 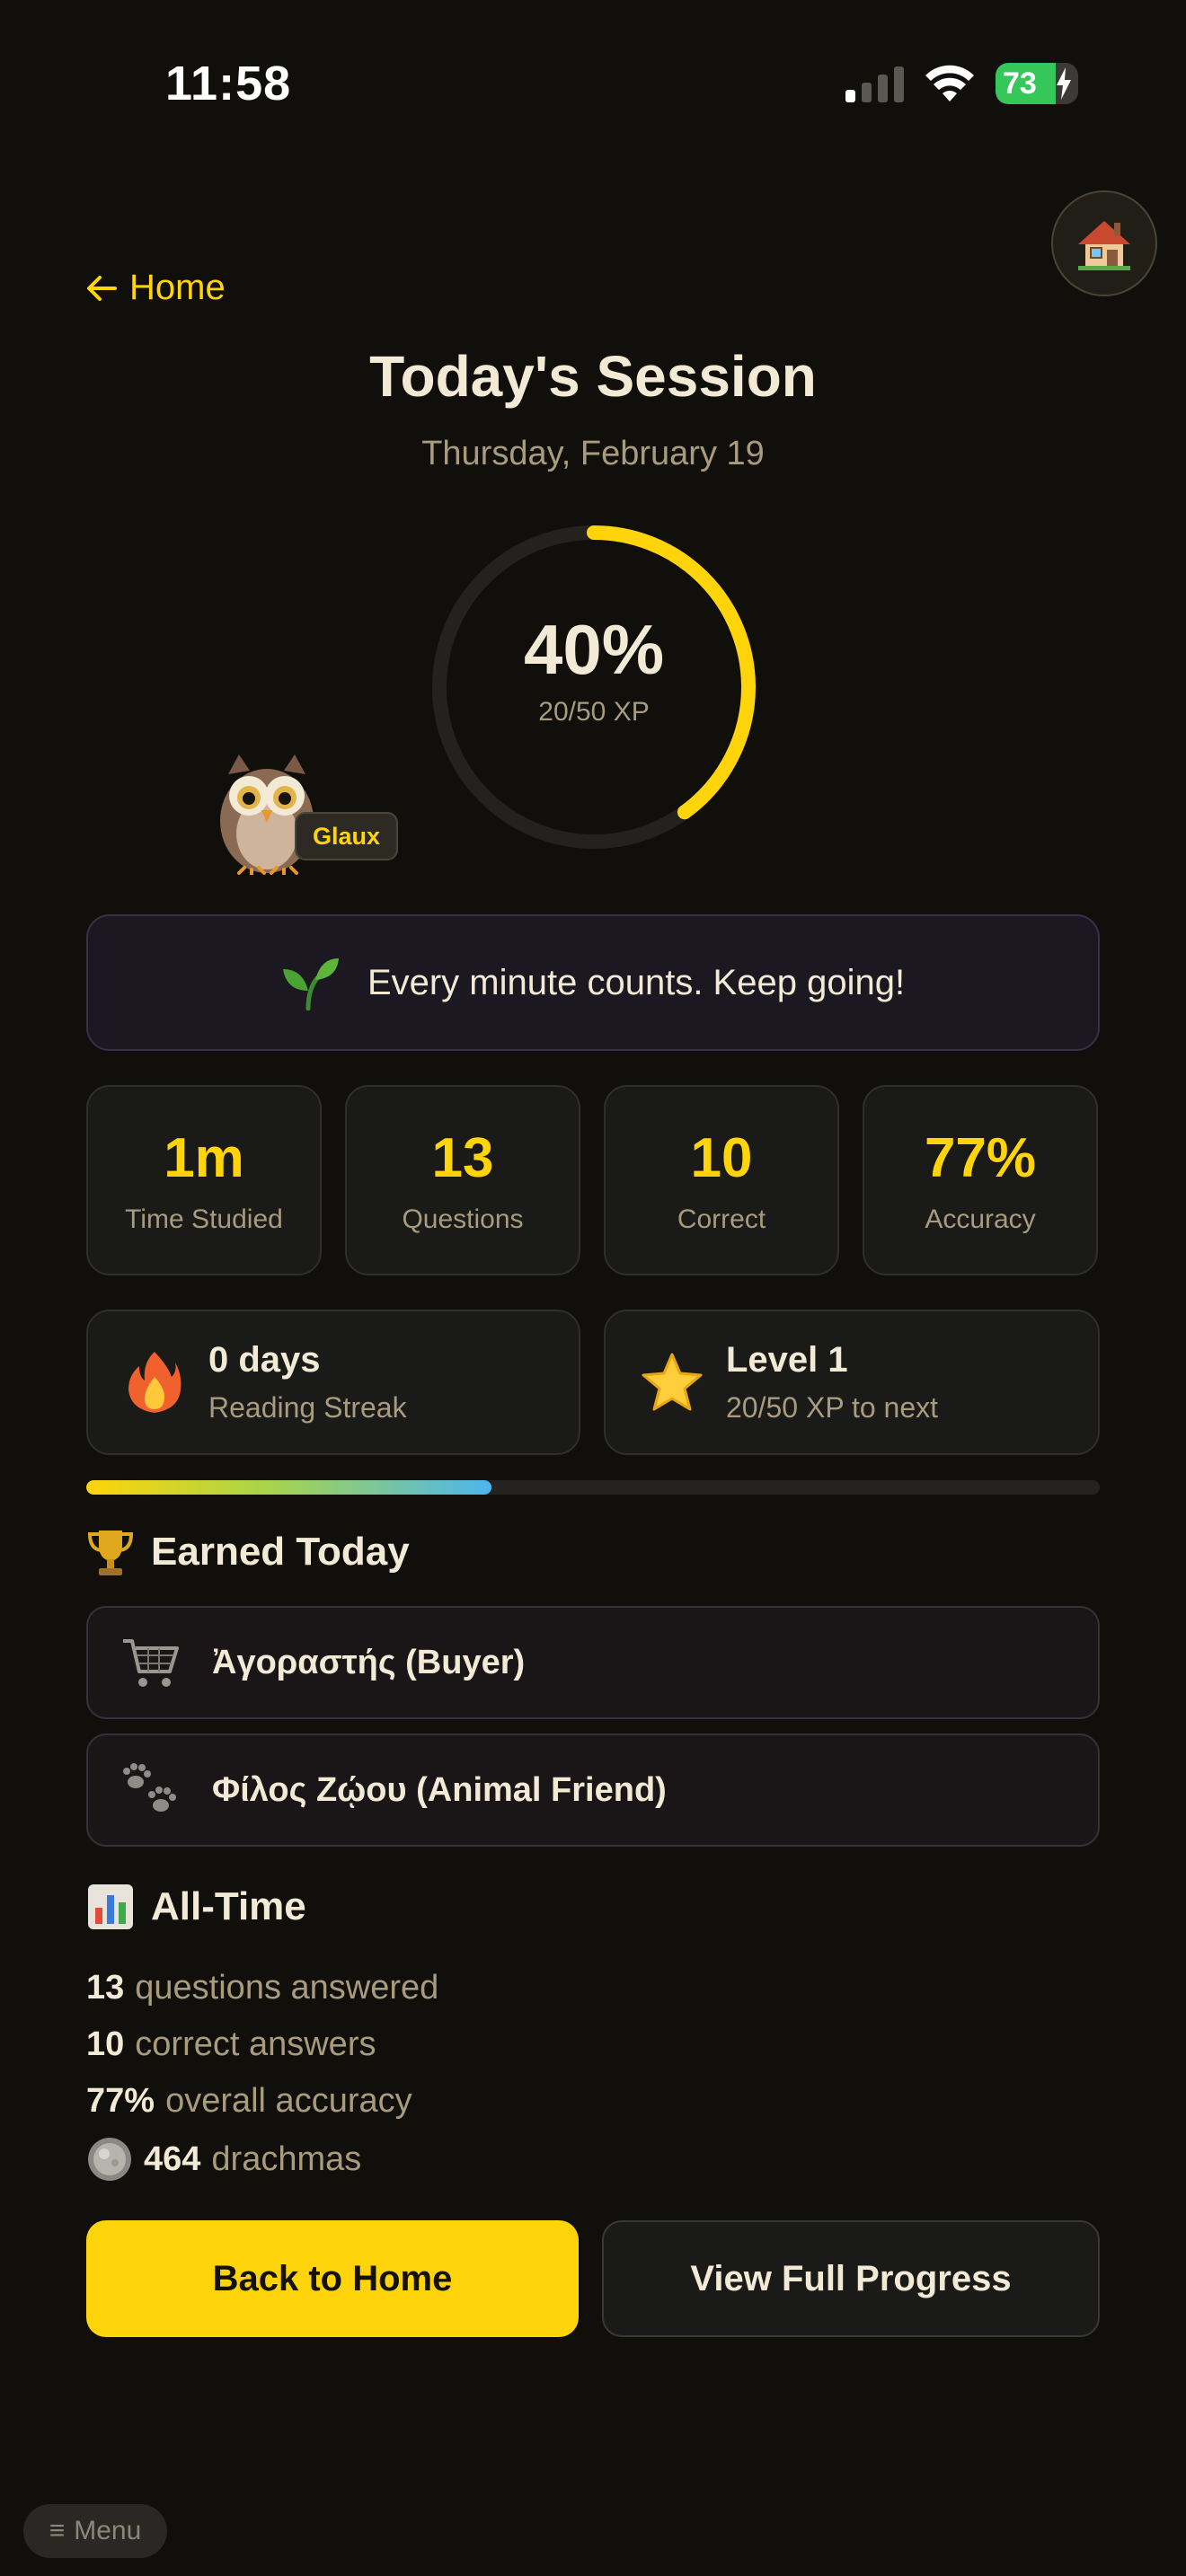 I want to click on streak-label: Reading Streak, so click(x=307, y=1407).